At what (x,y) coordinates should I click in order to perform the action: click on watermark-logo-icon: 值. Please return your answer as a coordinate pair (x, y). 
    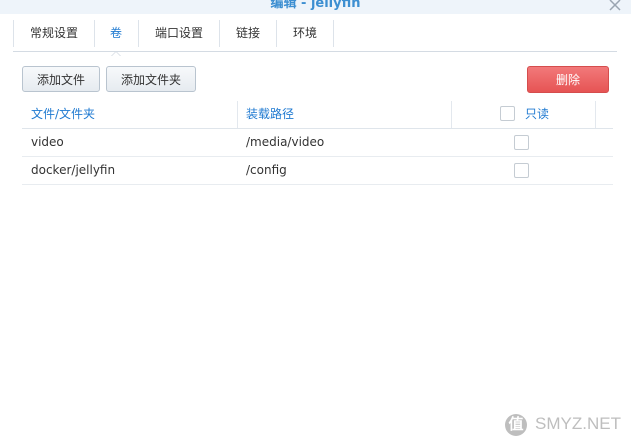
    Looking at the image, I should click on (516, 425).